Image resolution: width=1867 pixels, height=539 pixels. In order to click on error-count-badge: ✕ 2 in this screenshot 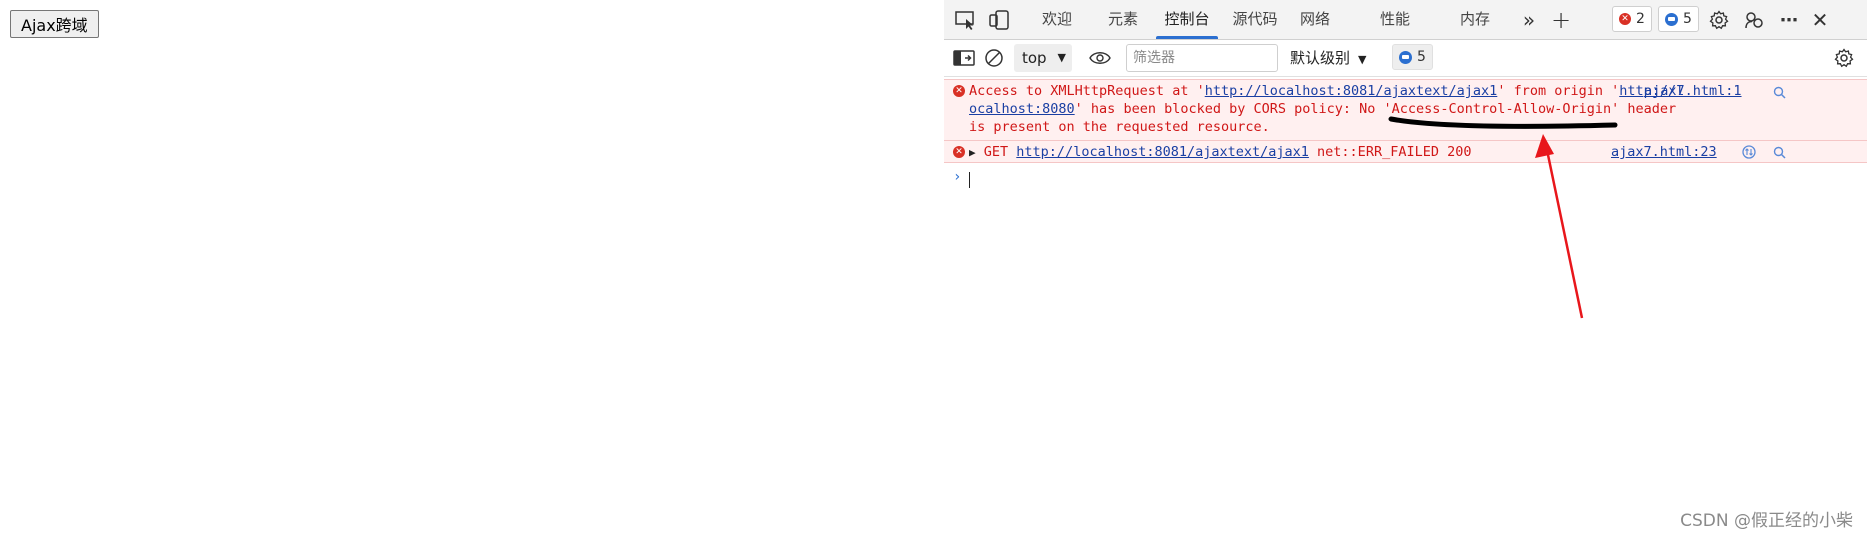, I will do `click(1632, 19)`.